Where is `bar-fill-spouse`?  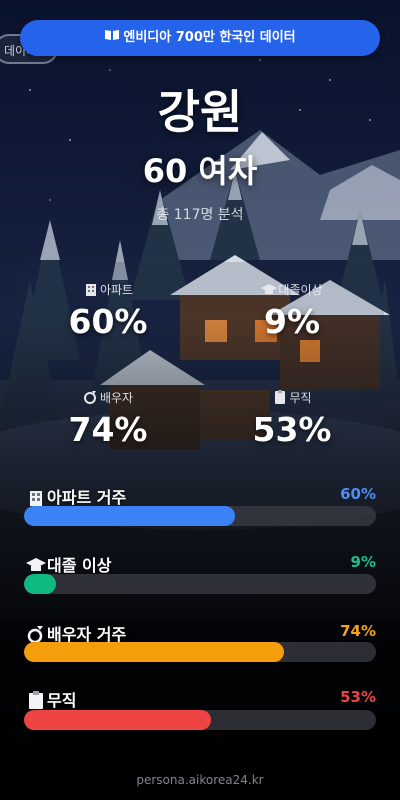 bar-fill-spouse is located at coordinates (154, 652).